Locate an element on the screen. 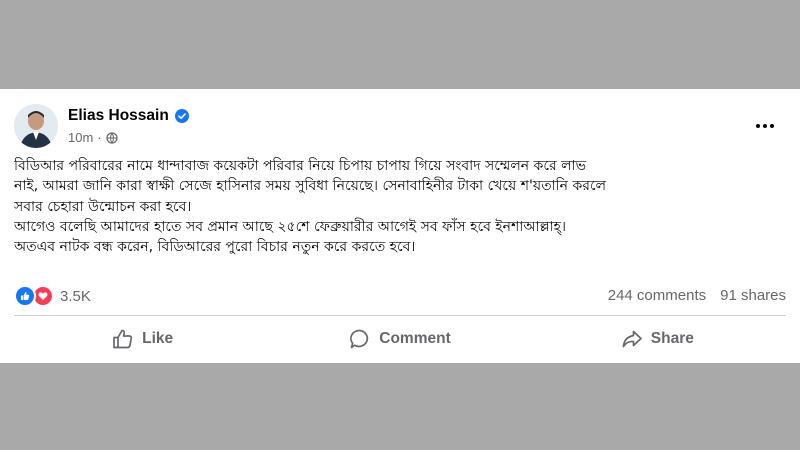 The height and width of the screenshot is (450, 800). comments-count: 244 comments is located at coordinates (657, 295).